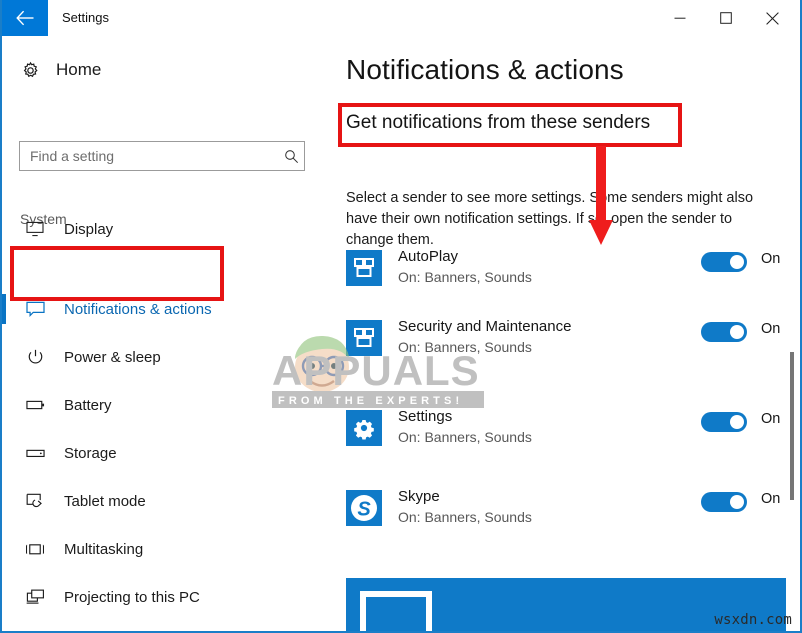 The image size is (802, 633). What do you see at coordinates (105, 501) in the screenshot?
I see `sidebar-item-tablet-mode-label: Tablet mode` at bounding box center [105, 501].